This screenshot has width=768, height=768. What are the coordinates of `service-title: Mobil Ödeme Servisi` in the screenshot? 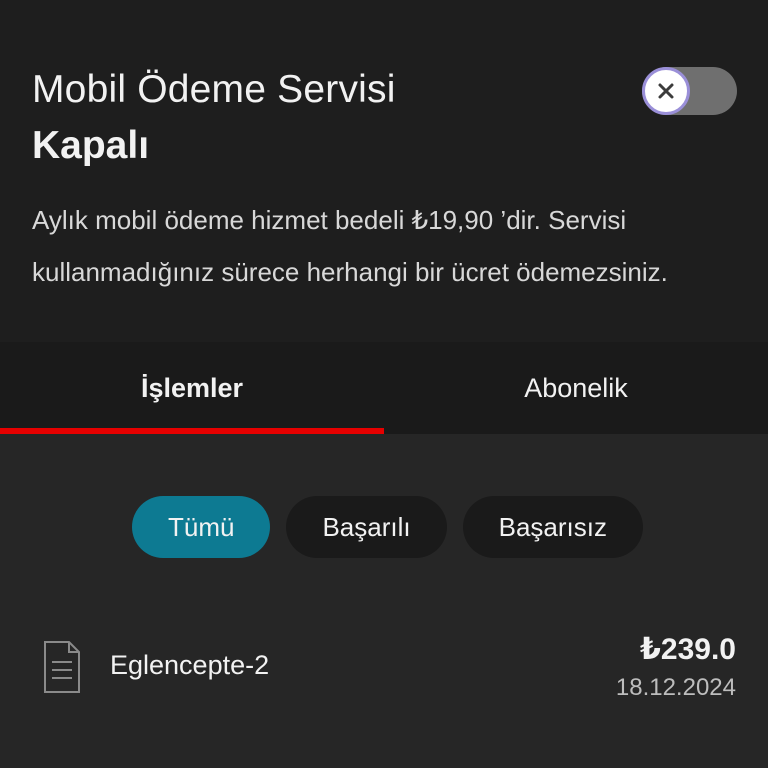 It's located at (214, 89).